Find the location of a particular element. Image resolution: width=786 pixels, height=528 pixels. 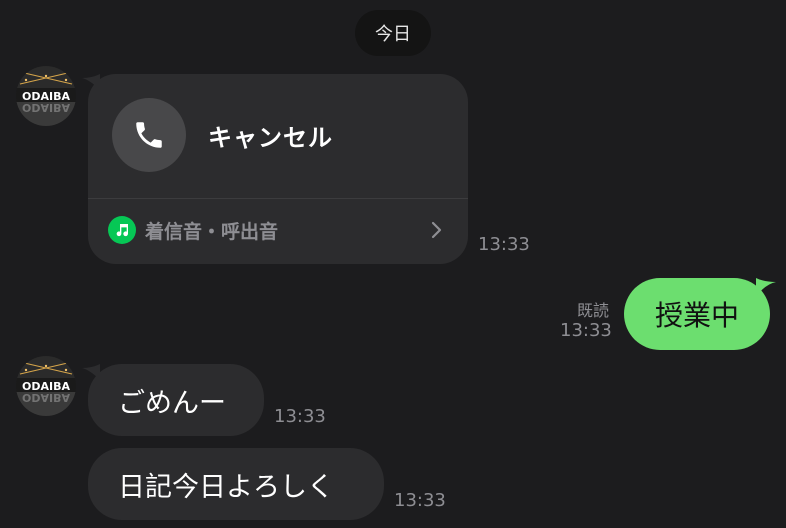

phone-icon is located at coordinates (149, 135).